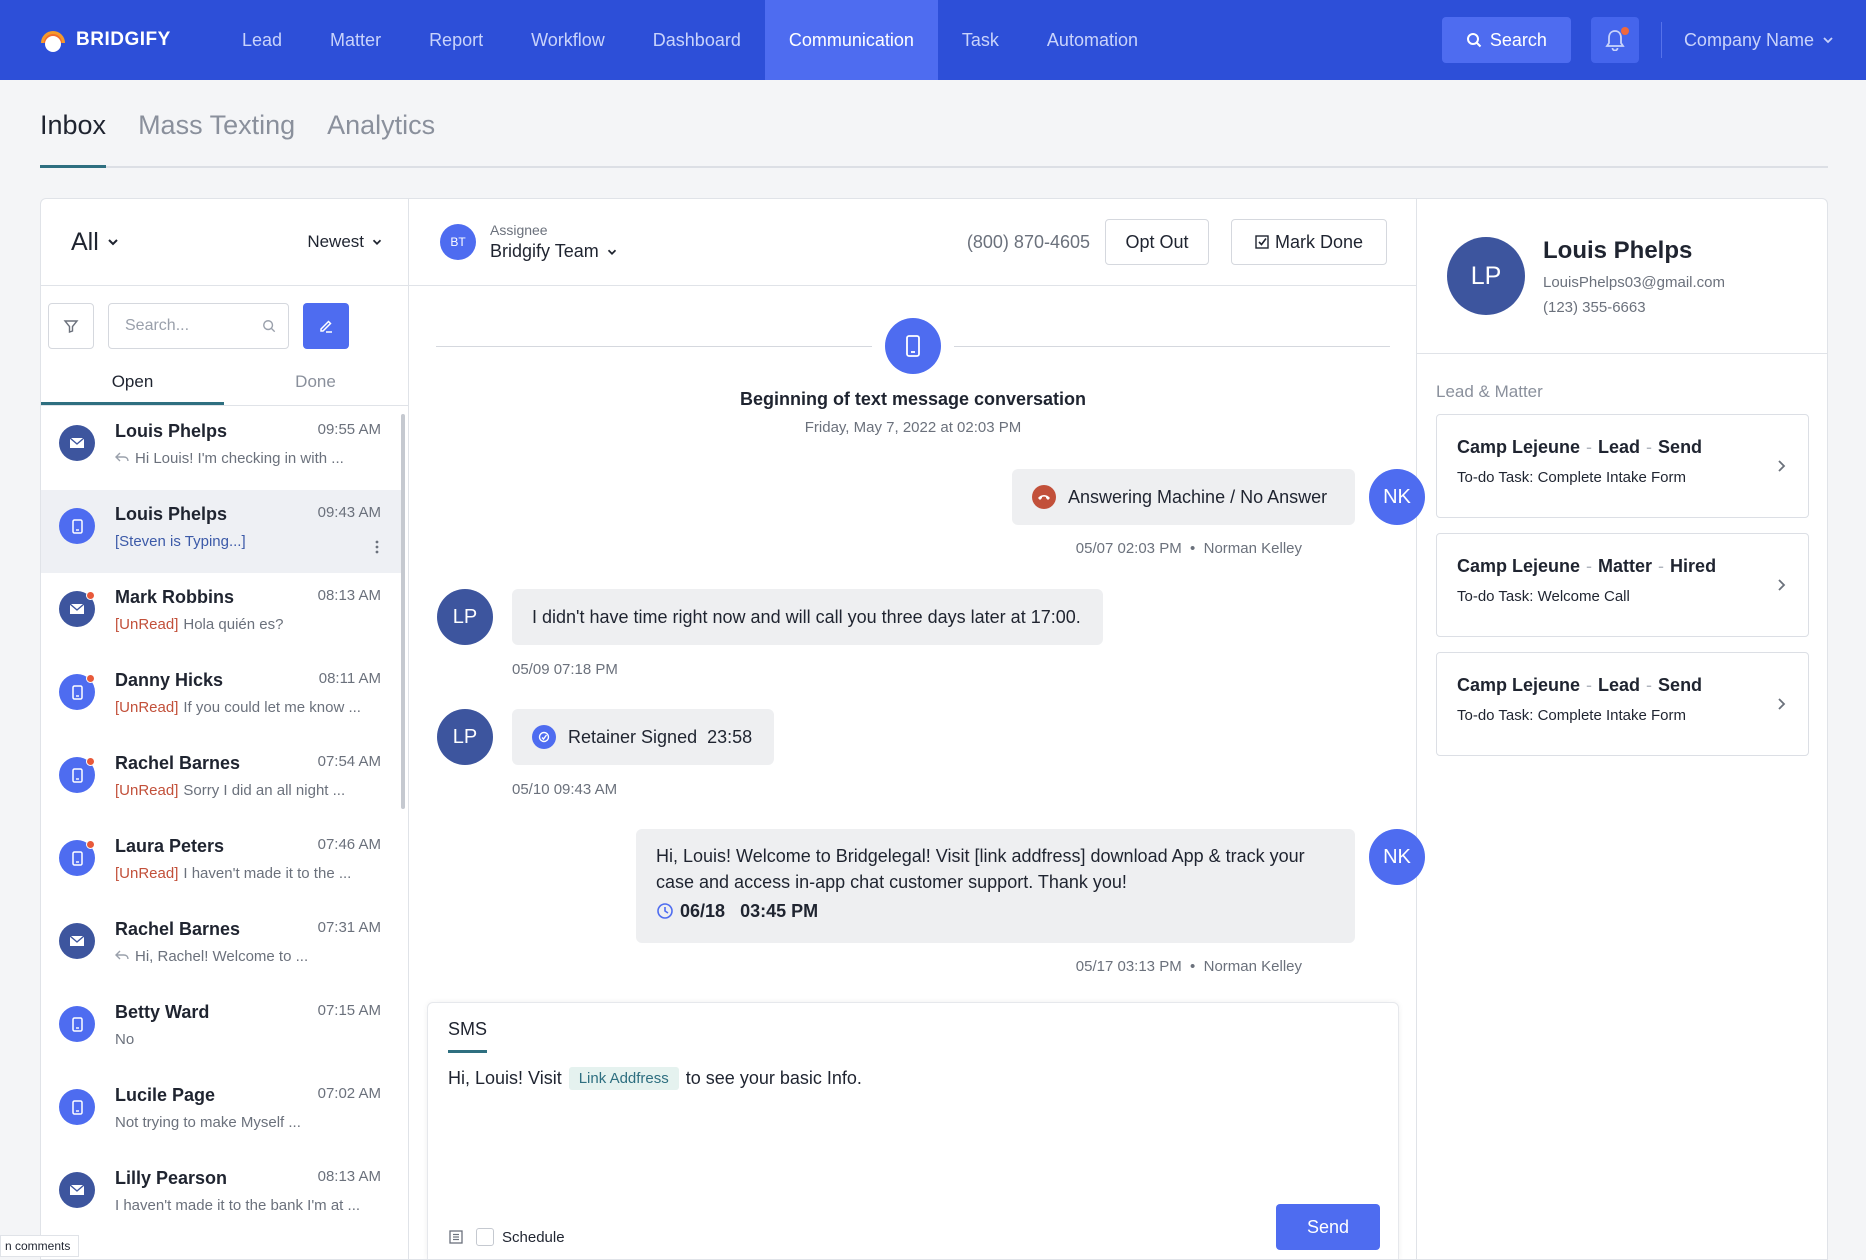  What do you see at coordinates (568, 40) in the screenshot?
I see `nav-item-workflow: Workflow` at bounding box center [568, 40].